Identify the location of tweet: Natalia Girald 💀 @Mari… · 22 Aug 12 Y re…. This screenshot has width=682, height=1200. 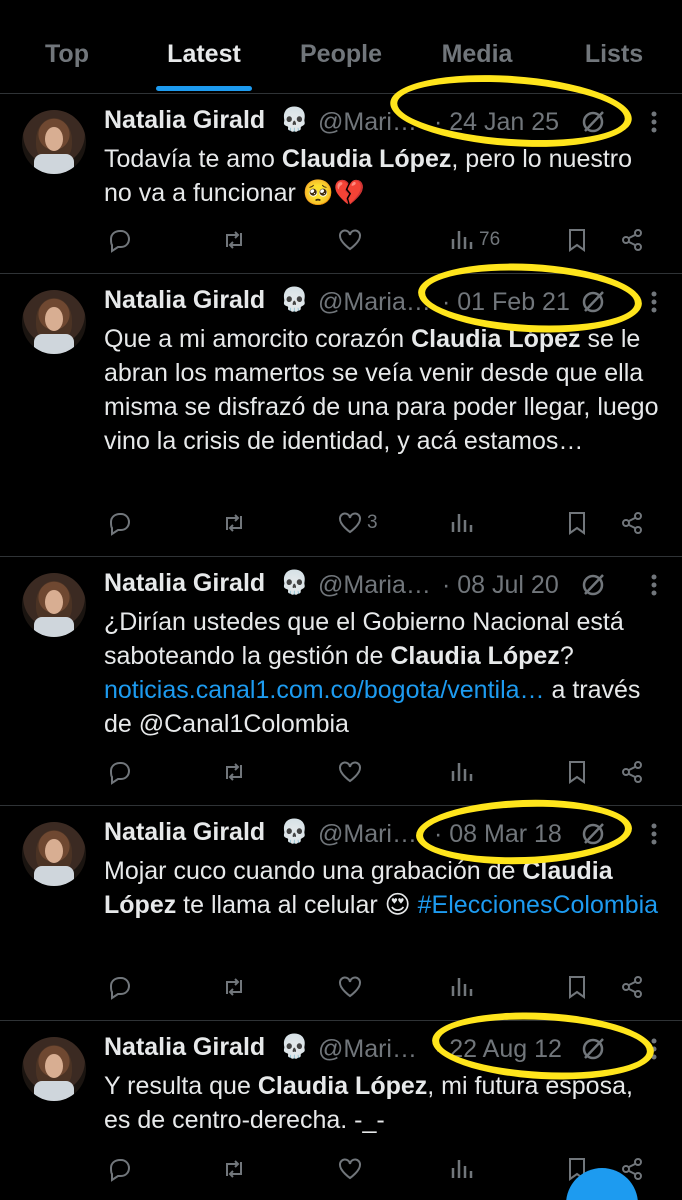
(341, 1110).